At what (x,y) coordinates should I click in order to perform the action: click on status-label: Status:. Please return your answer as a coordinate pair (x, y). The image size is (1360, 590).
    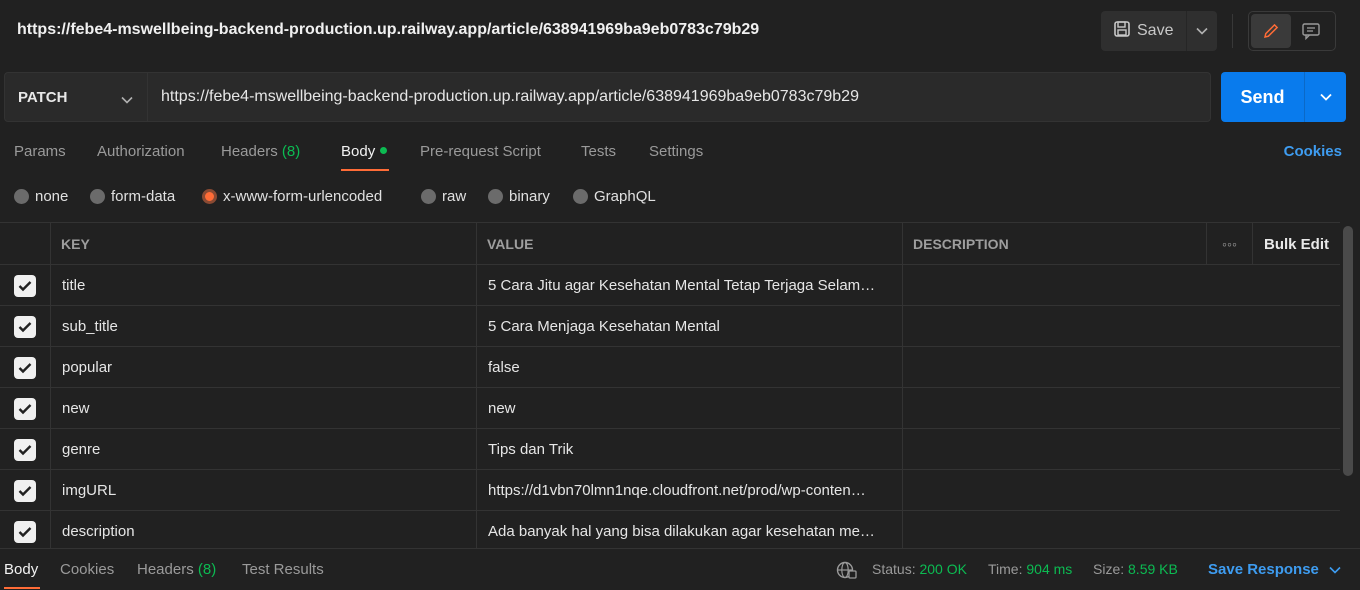
    Looking at the image, I should click on (894, 569).